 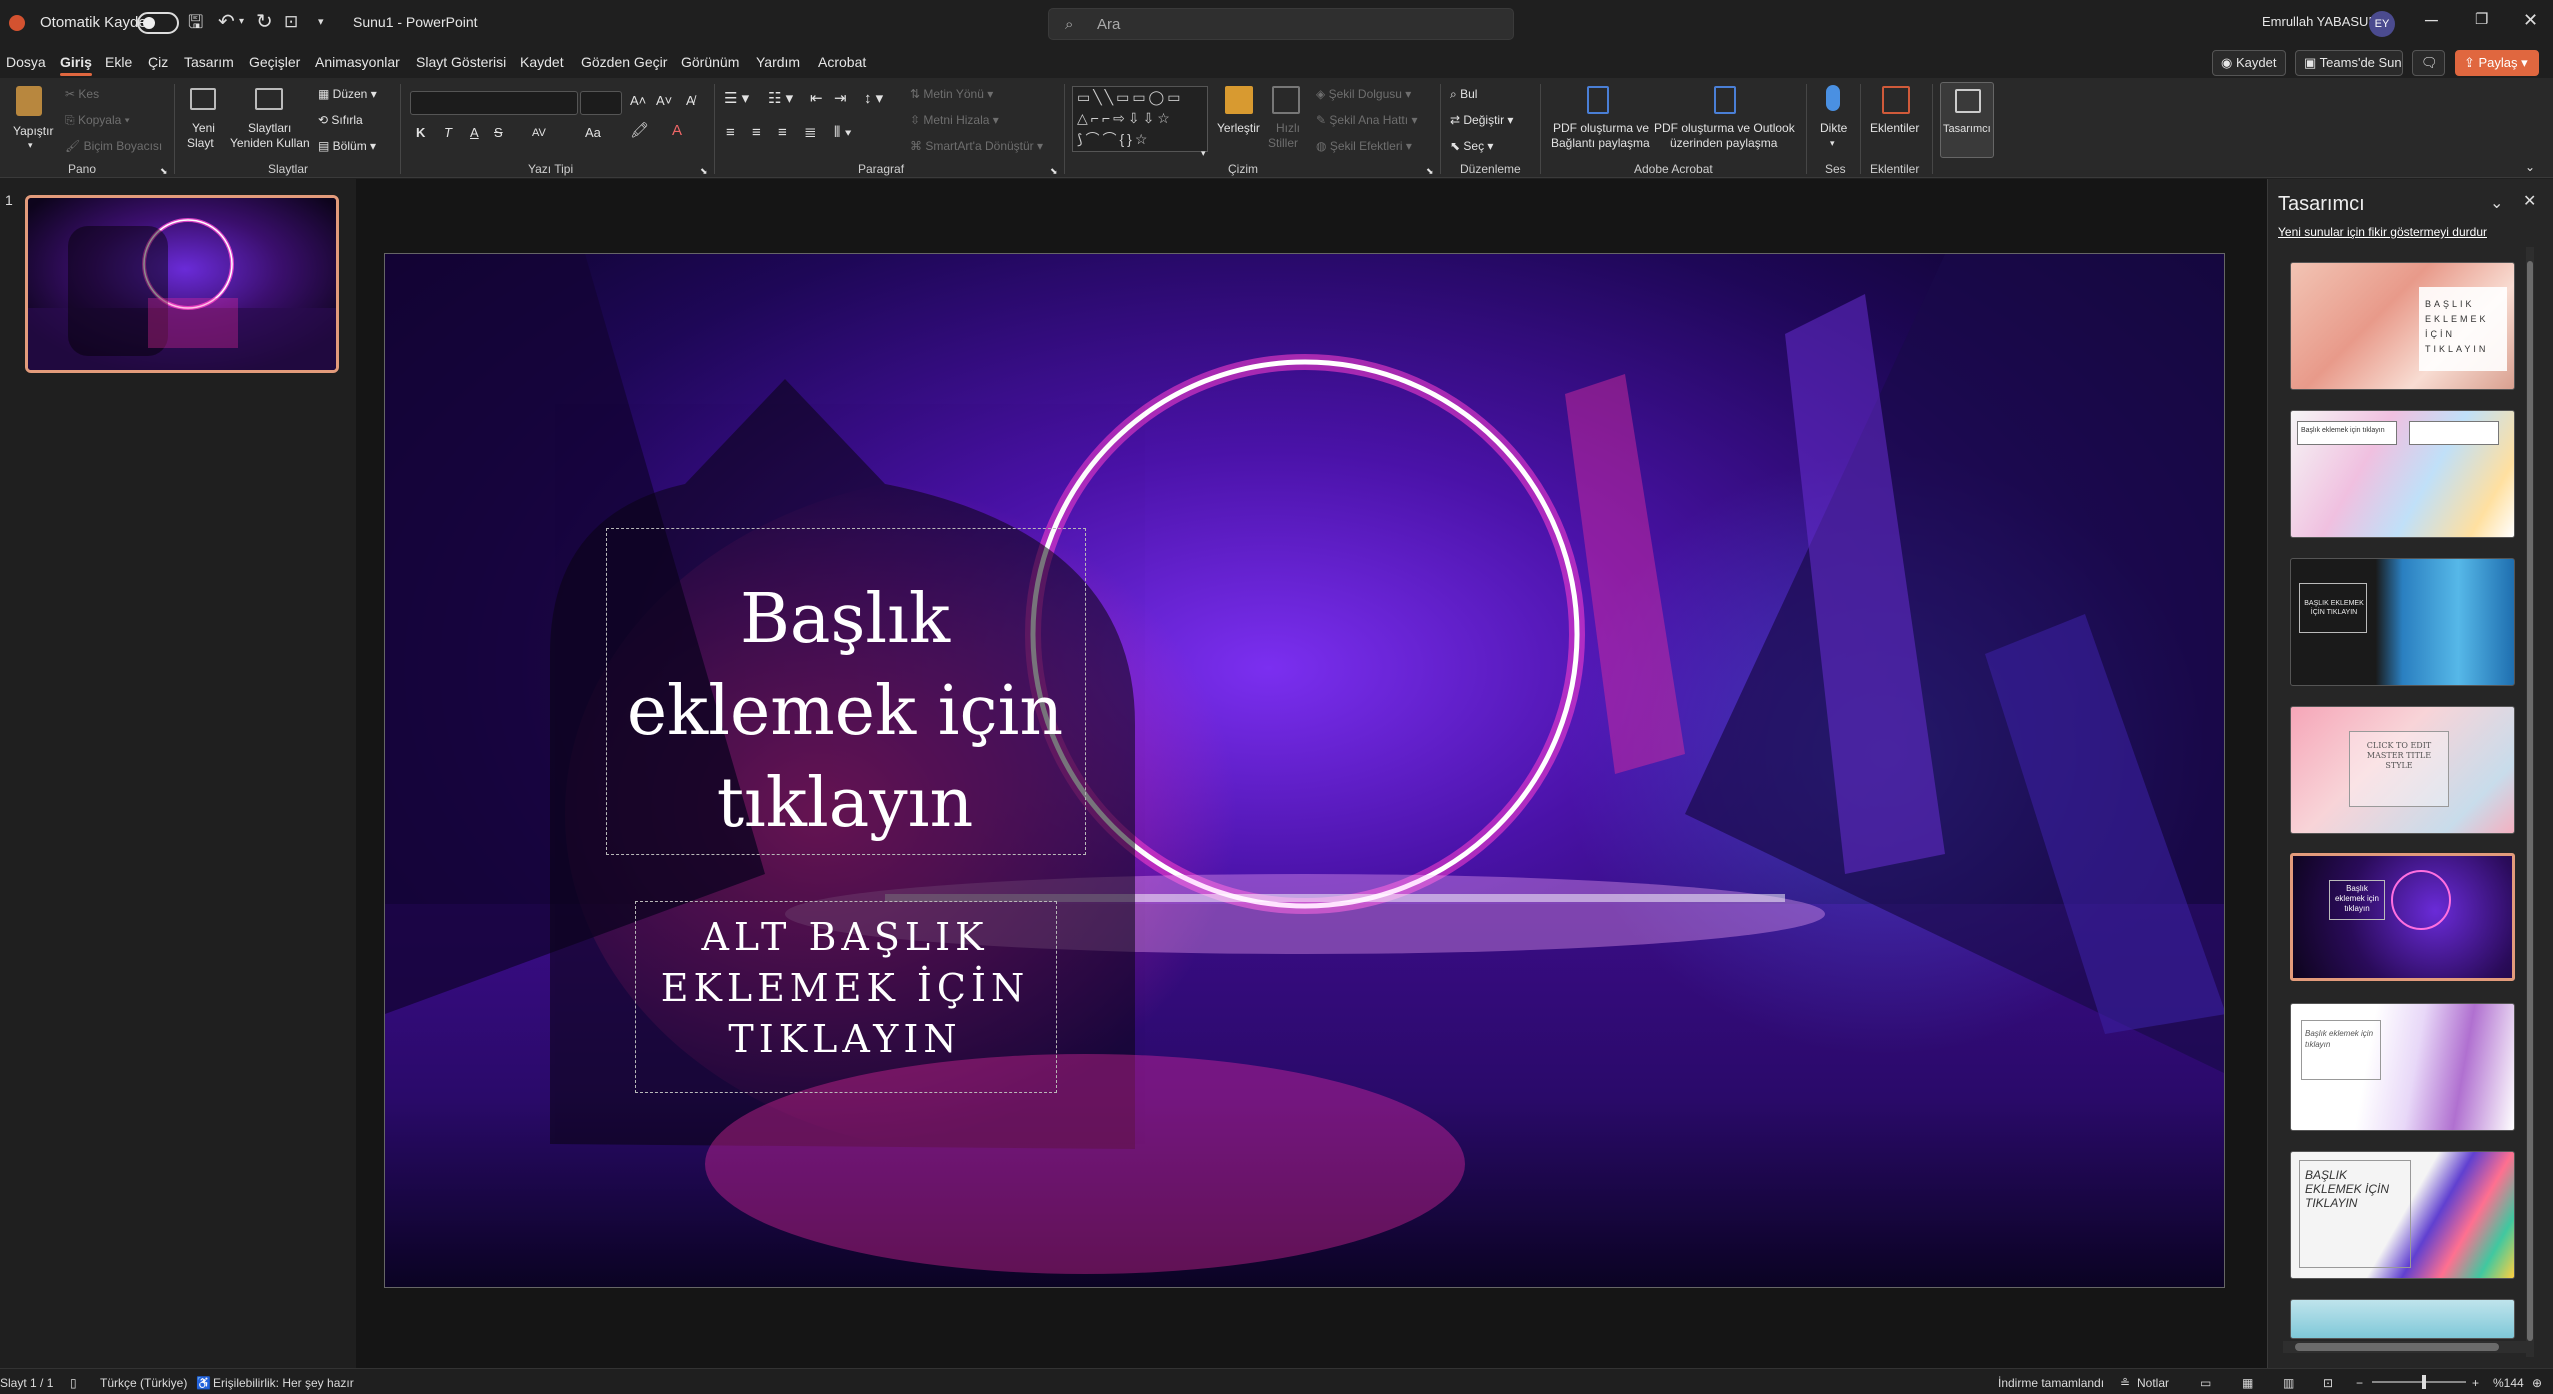 I want to click on tab-tasarim: Tasarım, so click(x=209, y=62).